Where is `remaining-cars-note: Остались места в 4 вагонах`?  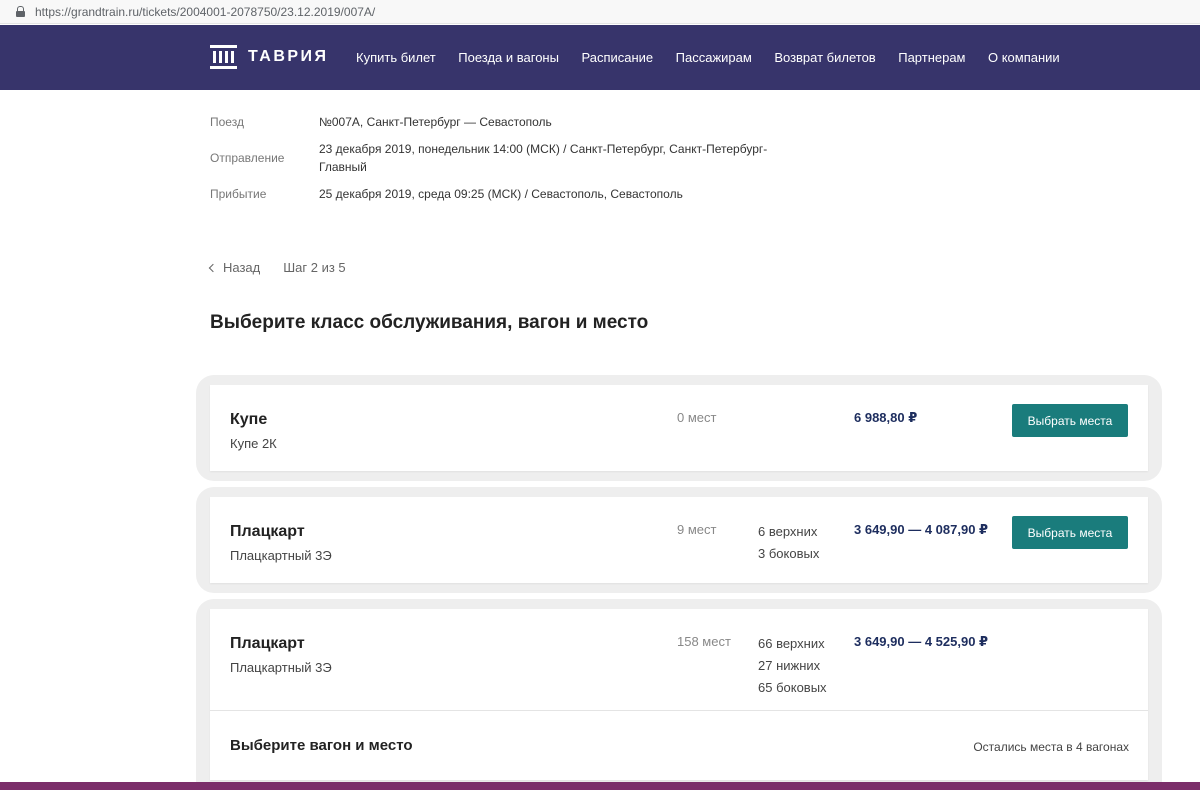 remaining-cars-note: Остались места в 4 вагонах is located at coordinates (1051, 747).